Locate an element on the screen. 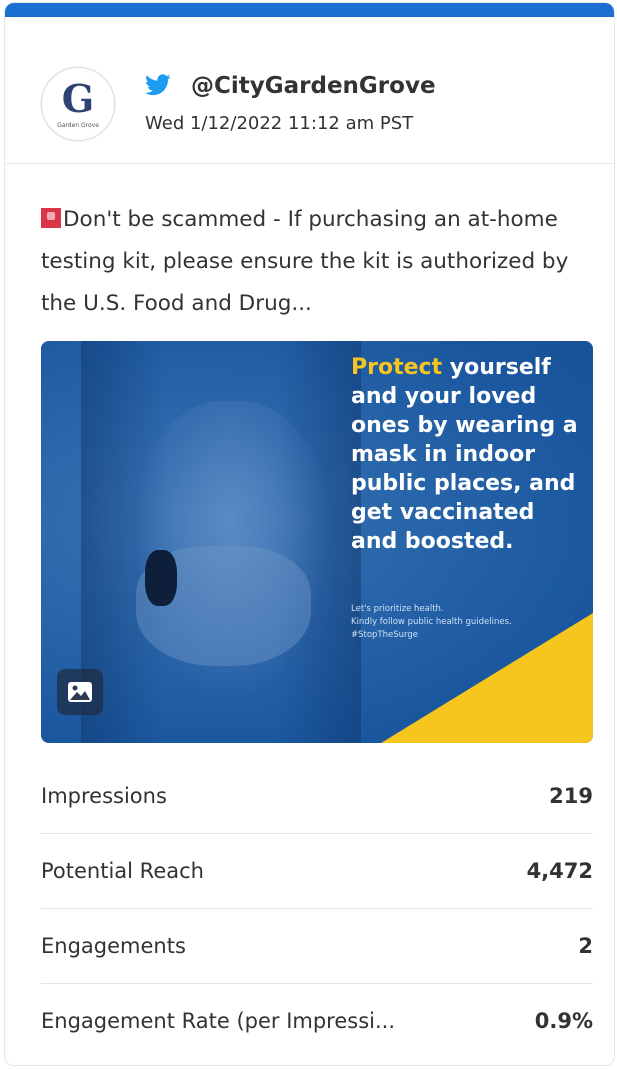  account-handle: @CityGardenGrove is located at coordinates (313, 86).